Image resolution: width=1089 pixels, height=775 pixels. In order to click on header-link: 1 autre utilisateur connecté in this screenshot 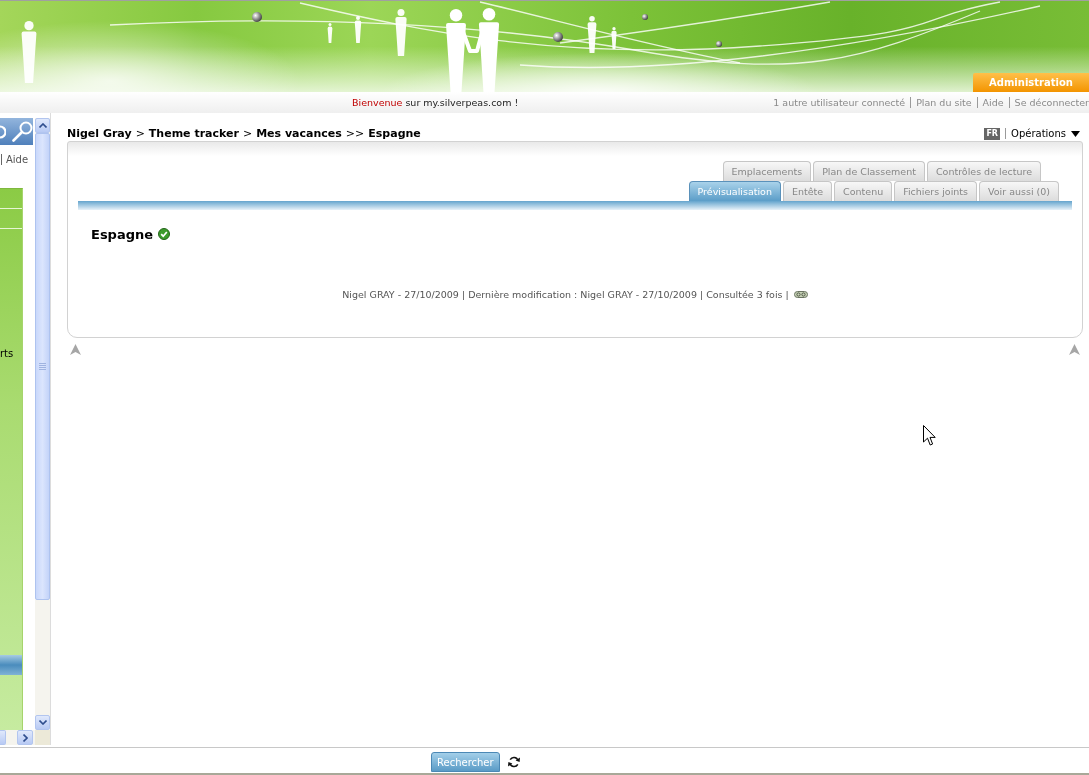, I will do `click(839, 102)`.